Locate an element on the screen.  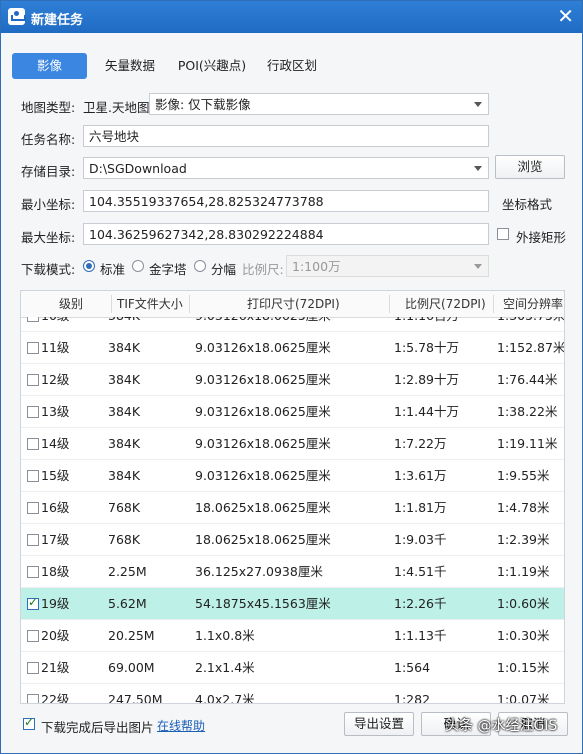
header-print-size: 打印尺寸(72DPI) is located at coordinates (293, 304).